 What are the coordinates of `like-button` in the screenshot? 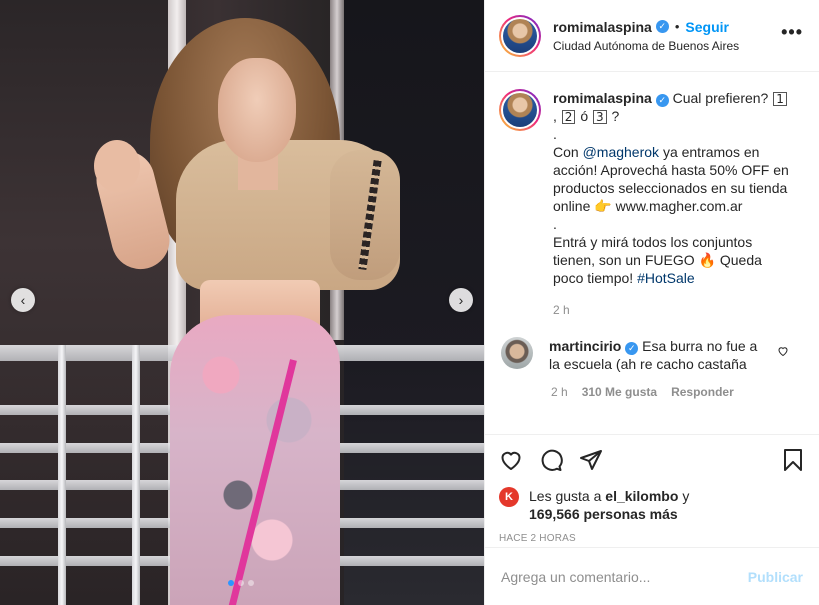 It's located at (519, 460).